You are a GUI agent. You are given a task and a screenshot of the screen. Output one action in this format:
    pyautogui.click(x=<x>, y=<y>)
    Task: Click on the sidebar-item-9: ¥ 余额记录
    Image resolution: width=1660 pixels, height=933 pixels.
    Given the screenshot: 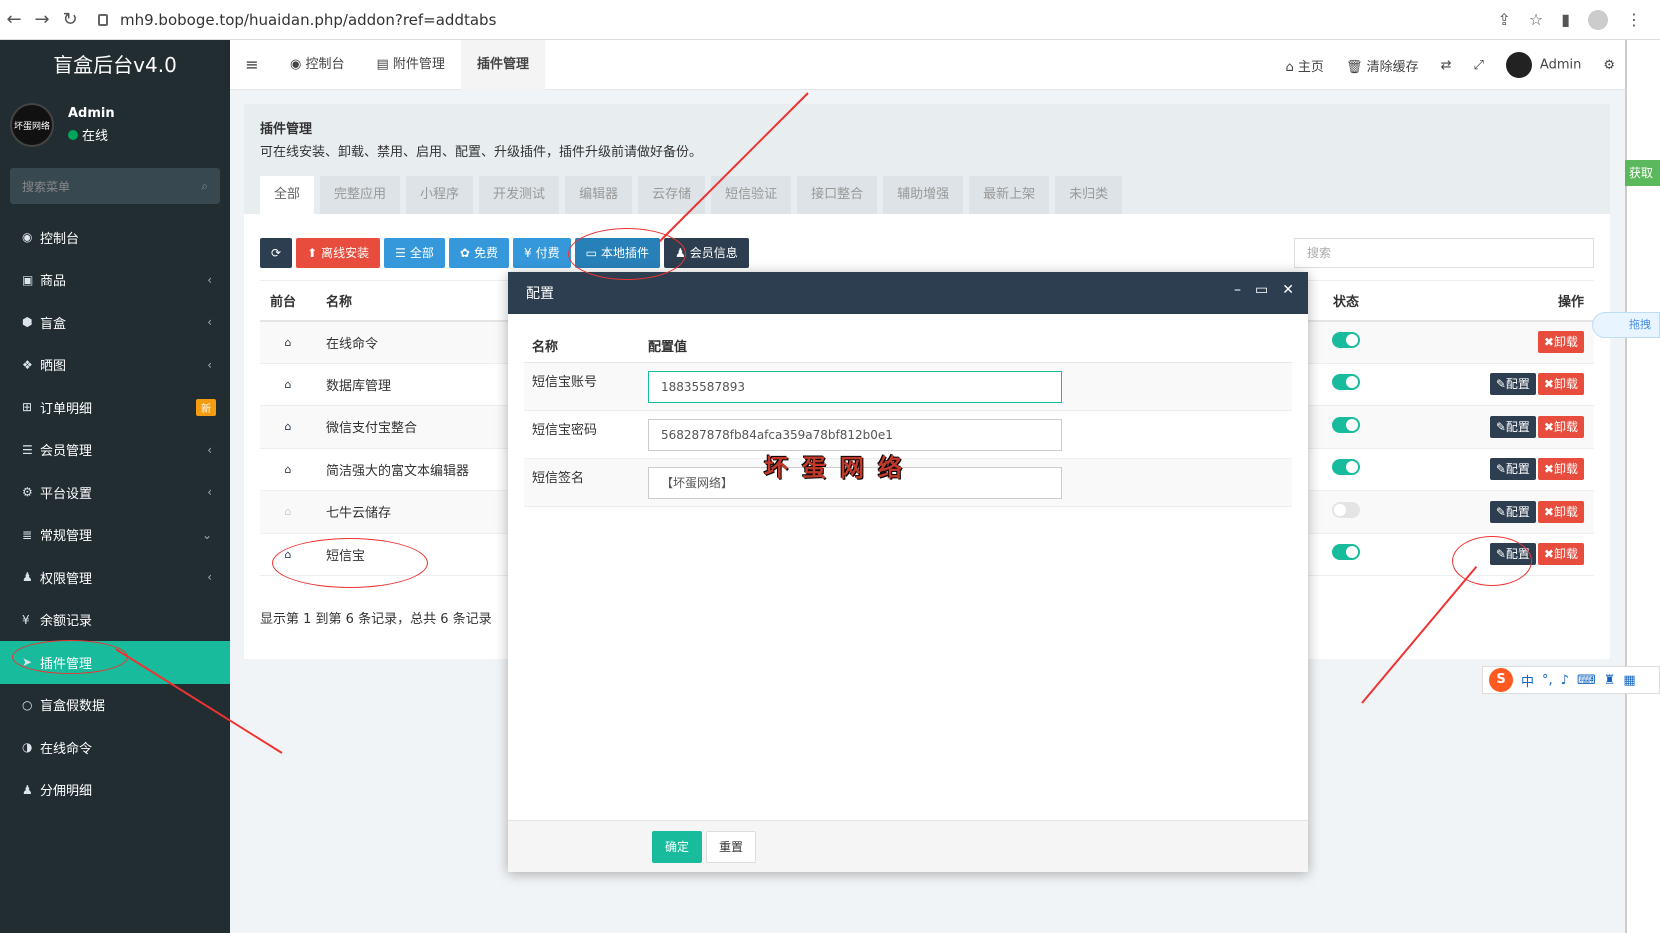 What is the action you would take?
    pyautogui.click(x=115, y=620)
    